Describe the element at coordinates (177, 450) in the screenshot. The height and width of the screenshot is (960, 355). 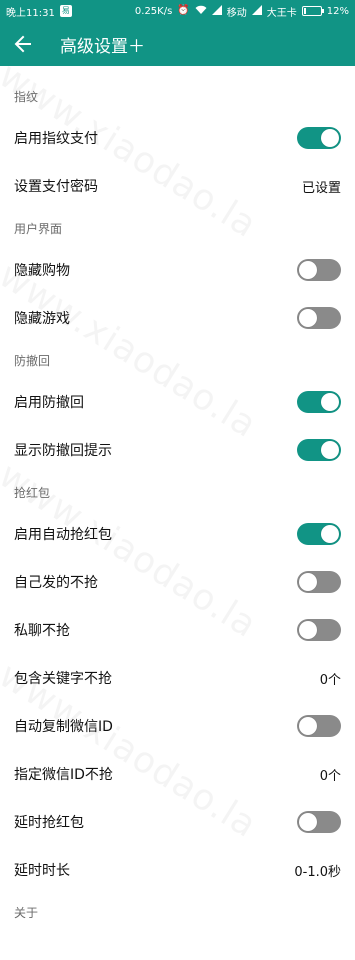
I see `setting-show-anti-recall-tip: 显示防撤回提示` at that location.